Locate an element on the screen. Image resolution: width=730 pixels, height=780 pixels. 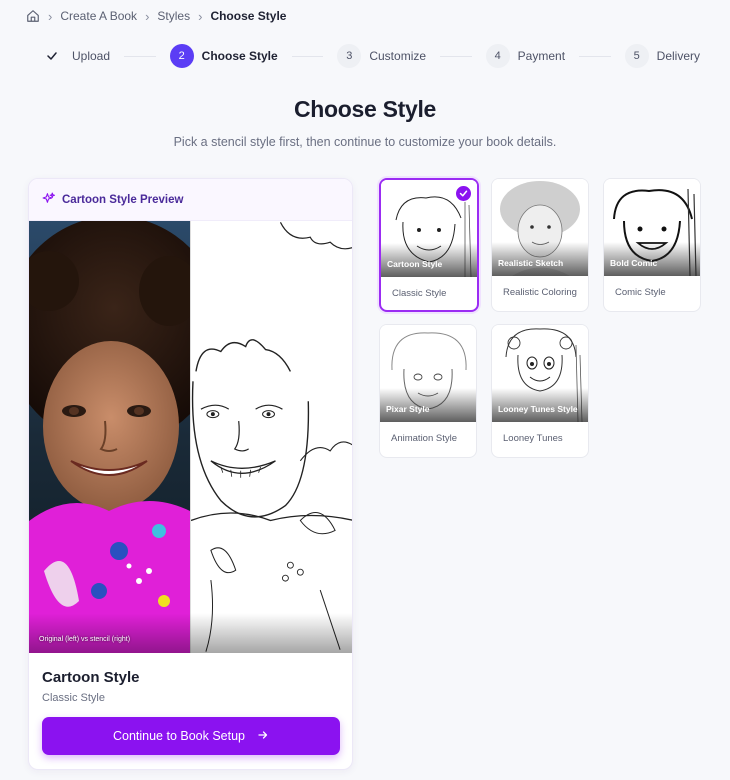
style-card-realistic-sketch: Realistic Sketch Realistic Coloring is located at coordinates (540, 245).